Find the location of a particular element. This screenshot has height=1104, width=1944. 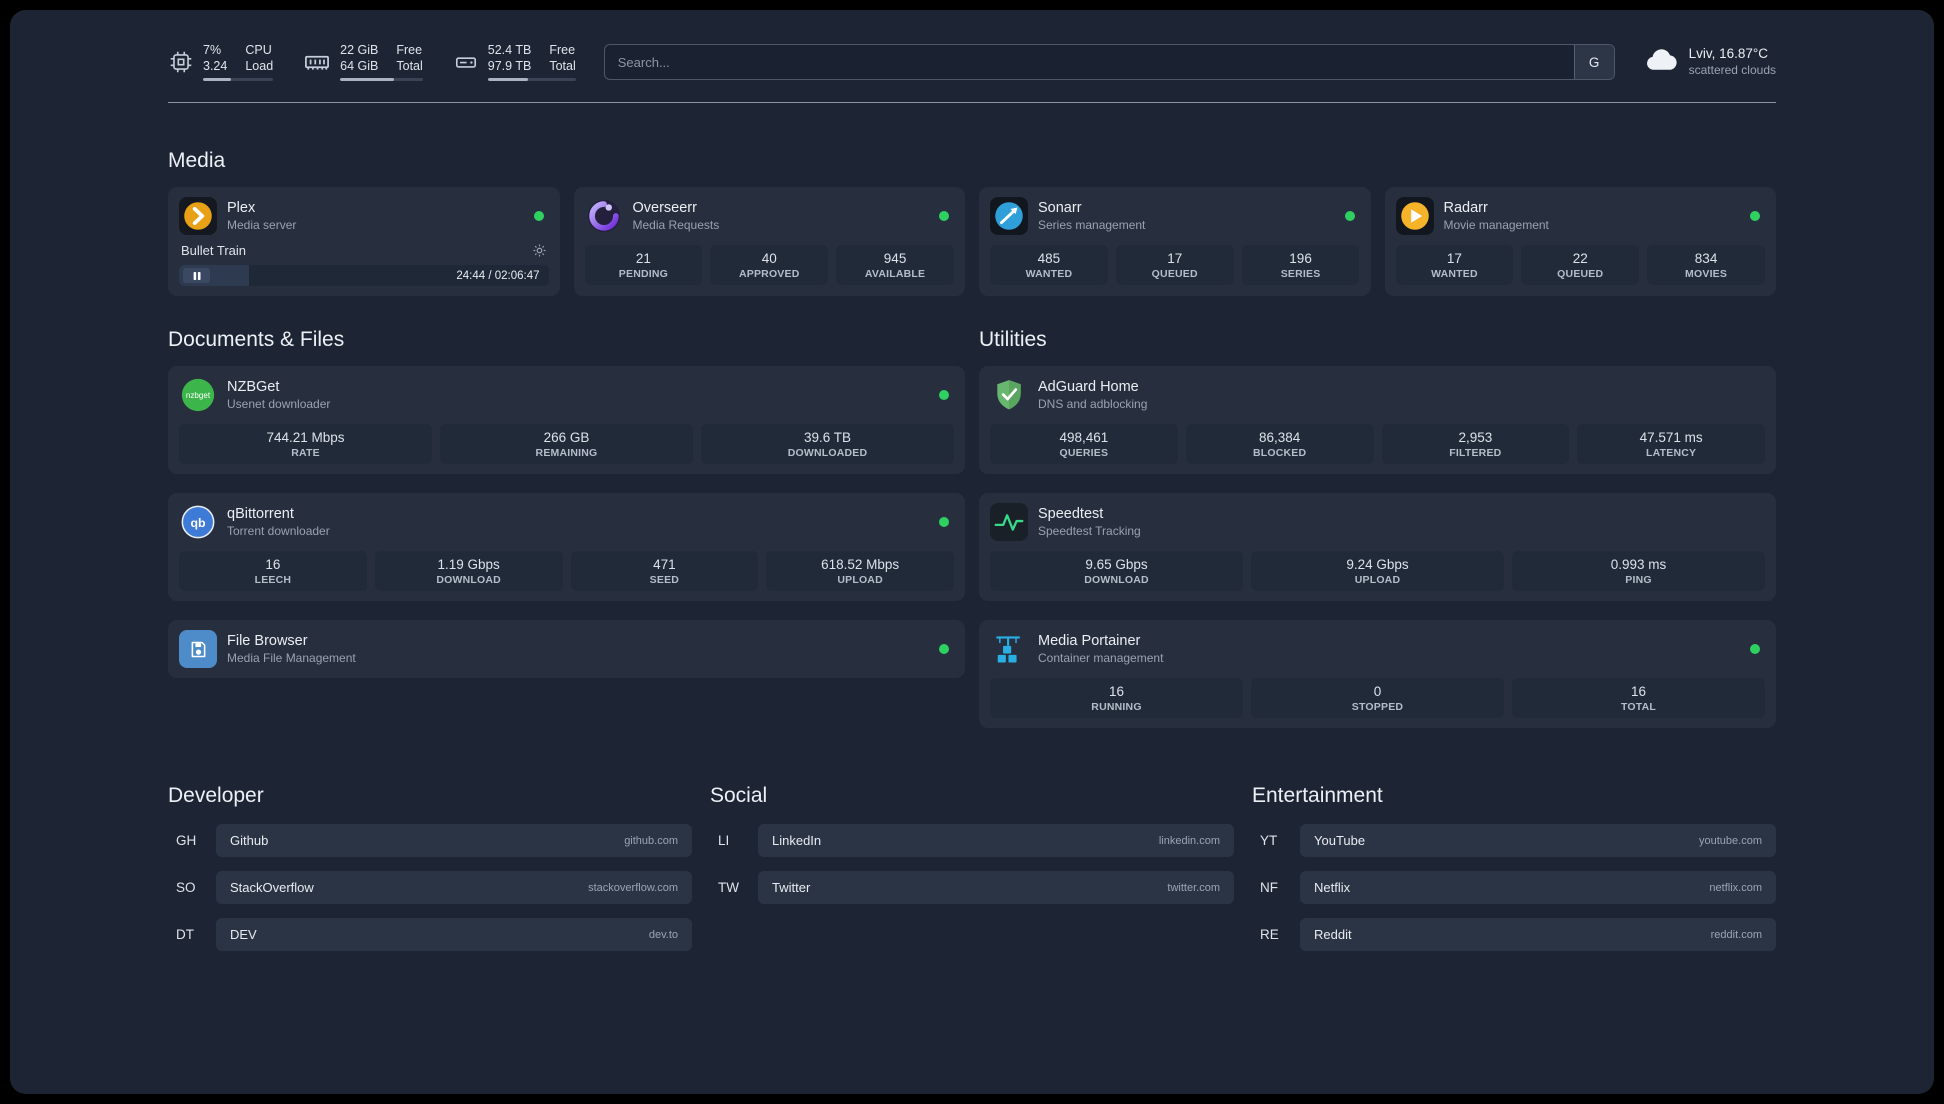

stat-value: 1.19 Gbps is located at coordinates (468, 564).